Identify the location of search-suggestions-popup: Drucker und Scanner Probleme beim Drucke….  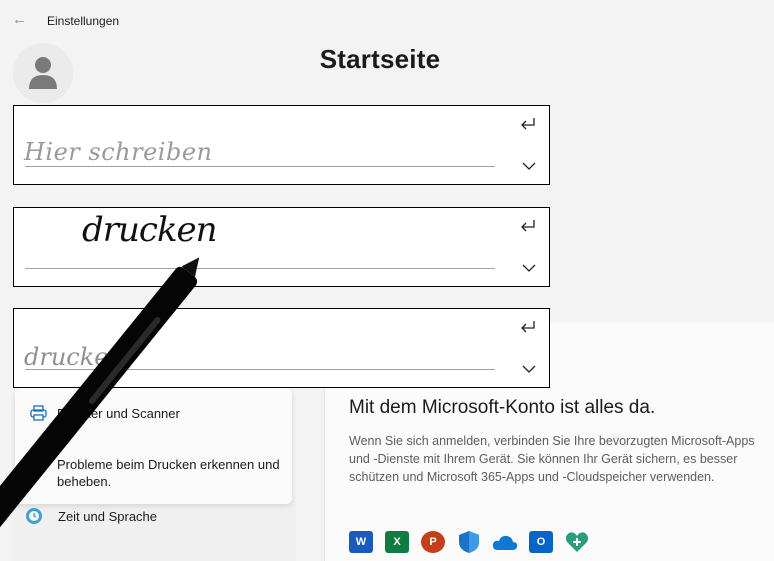
(153, 446).